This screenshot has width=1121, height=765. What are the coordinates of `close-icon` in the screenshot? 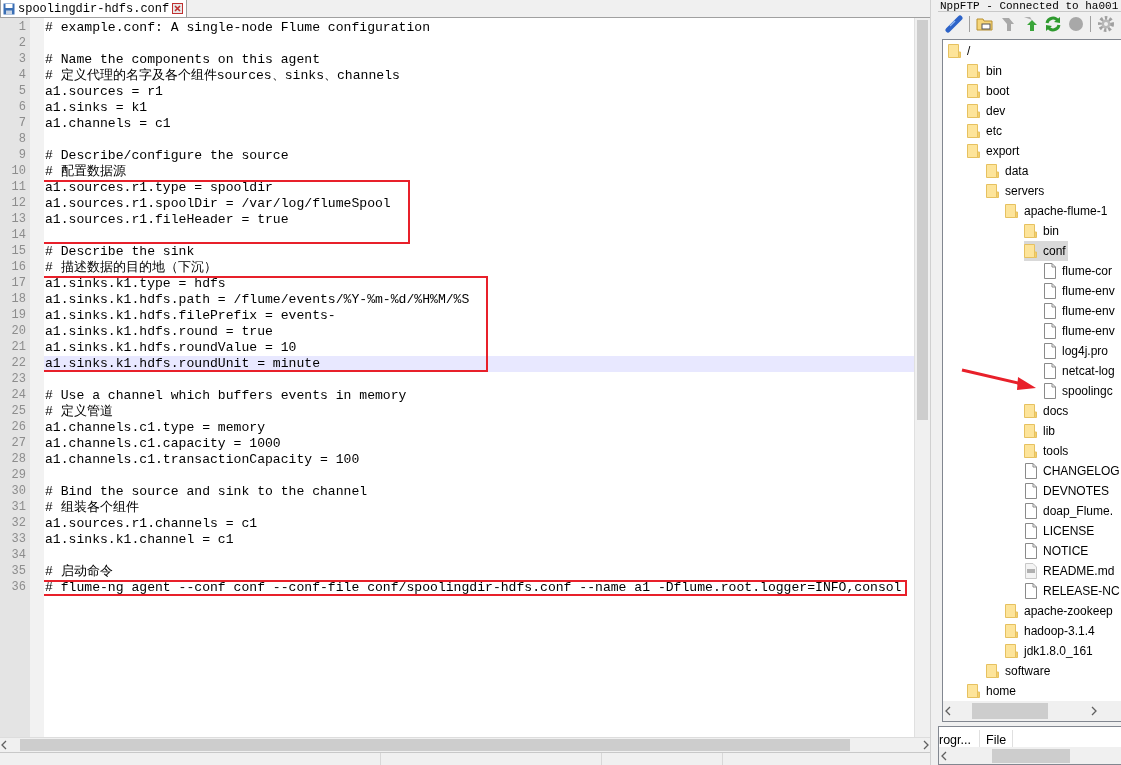 It's located at (178, 8).